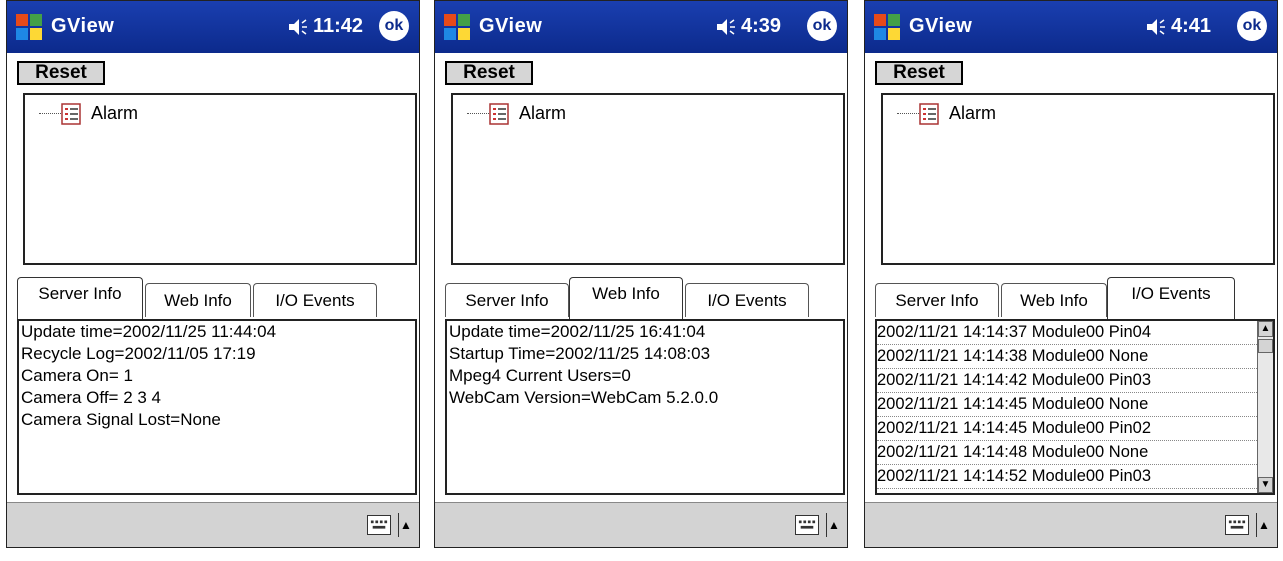 The width and height of the screenshot is (1283, 561). I want to click on title-bar: GView 4:39 ok, so click(641, 27).